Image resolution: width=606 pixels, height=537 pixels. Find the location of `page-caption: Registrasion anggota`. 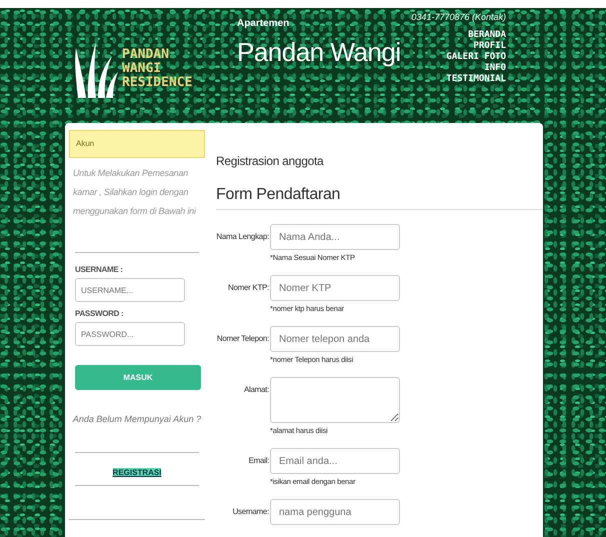

page-caption: Registrasion anggota is located at coordinates (270, 161).